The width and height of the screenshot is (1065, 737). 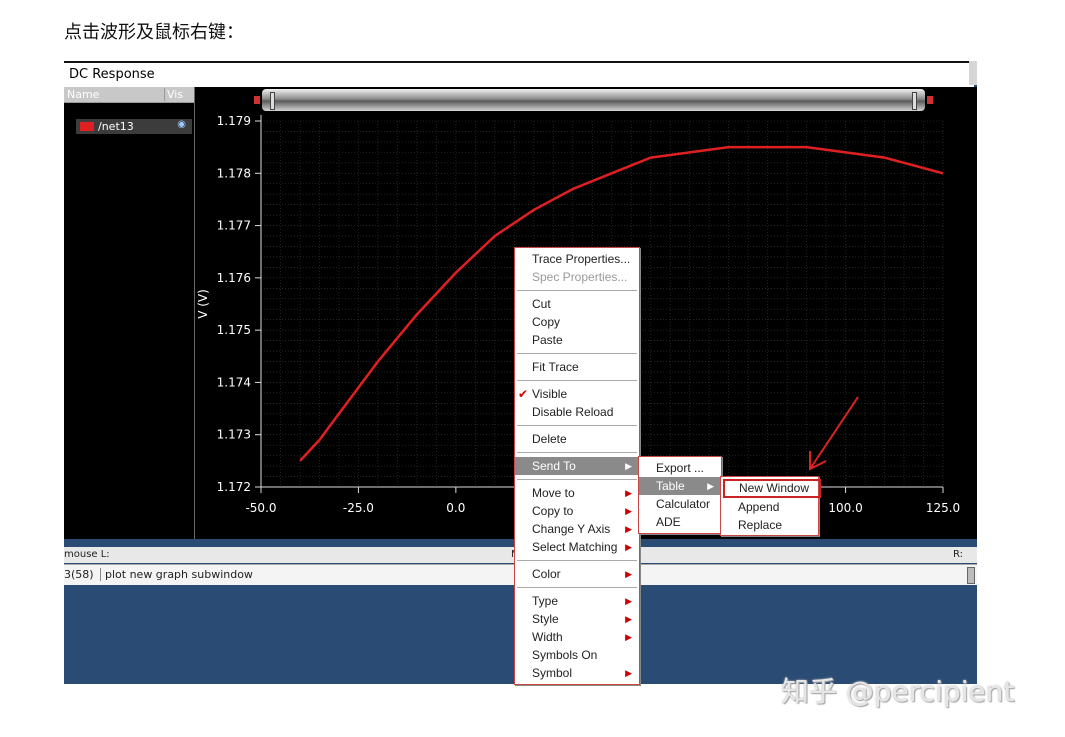 What do you see at coordinates (577, 637) in the screenshot?
I see `context-menu-item-width: Width ▶` at bounding box center [577, 637].